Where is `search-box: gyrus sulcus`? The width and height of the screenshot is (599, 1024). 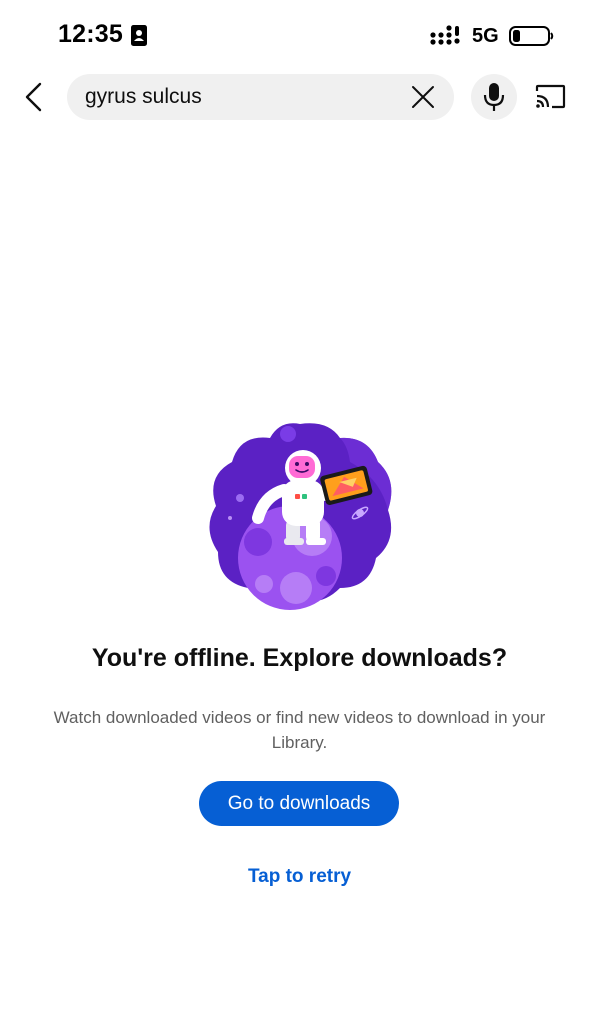
search-box: gyrus sulcus is located at coordinates (260, 97).